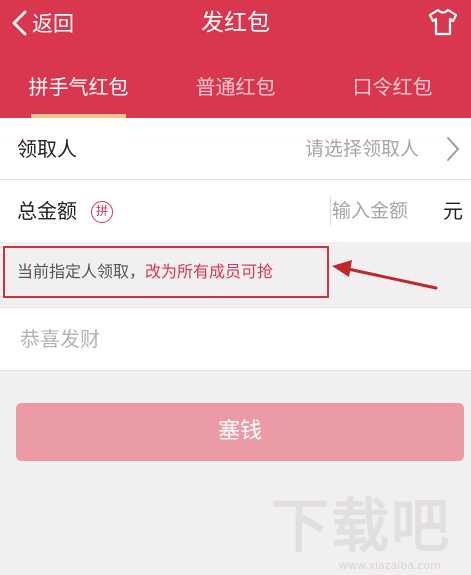 This screenshot has width=471, height=575. What do you see at coordinates (102, 212) in the screenshot?
I see `lucky-badge-icon: 拼` at bounding box center [102, 212].